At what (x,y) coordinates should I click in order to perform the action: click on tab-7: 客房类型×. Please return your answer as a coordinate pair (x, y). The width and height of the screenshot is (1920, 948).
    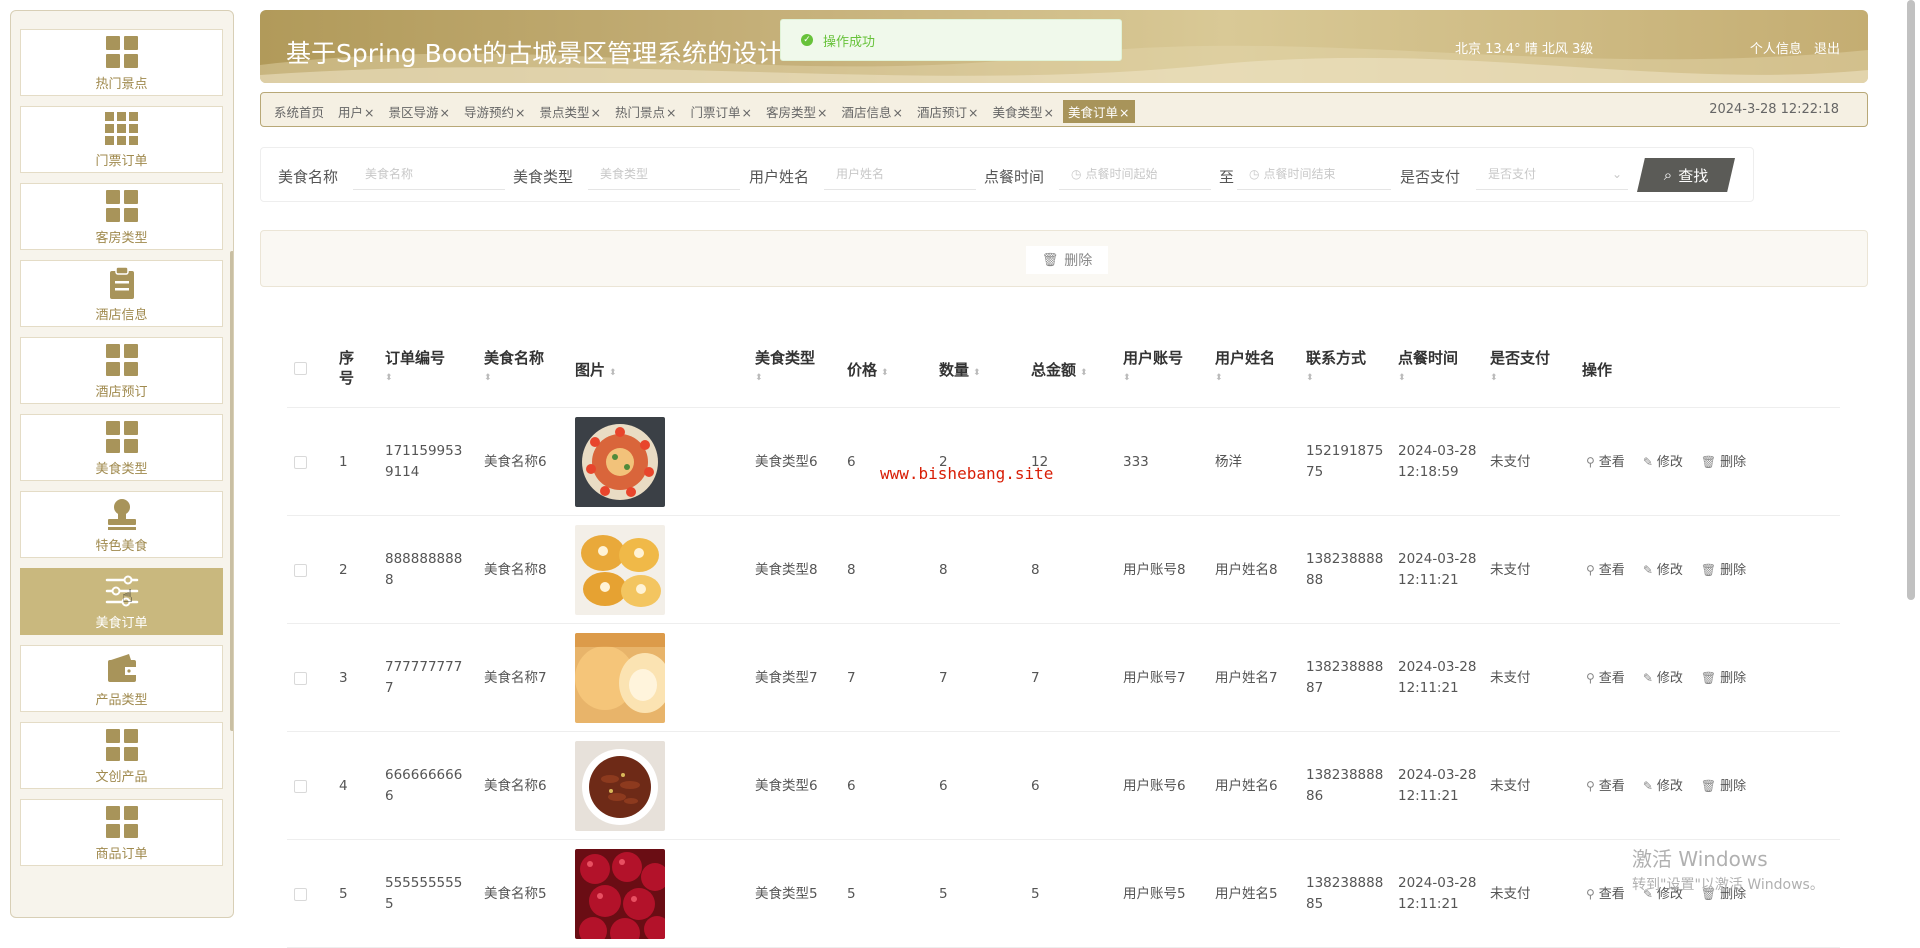
    Looking at the image, I should click on (797, 111).